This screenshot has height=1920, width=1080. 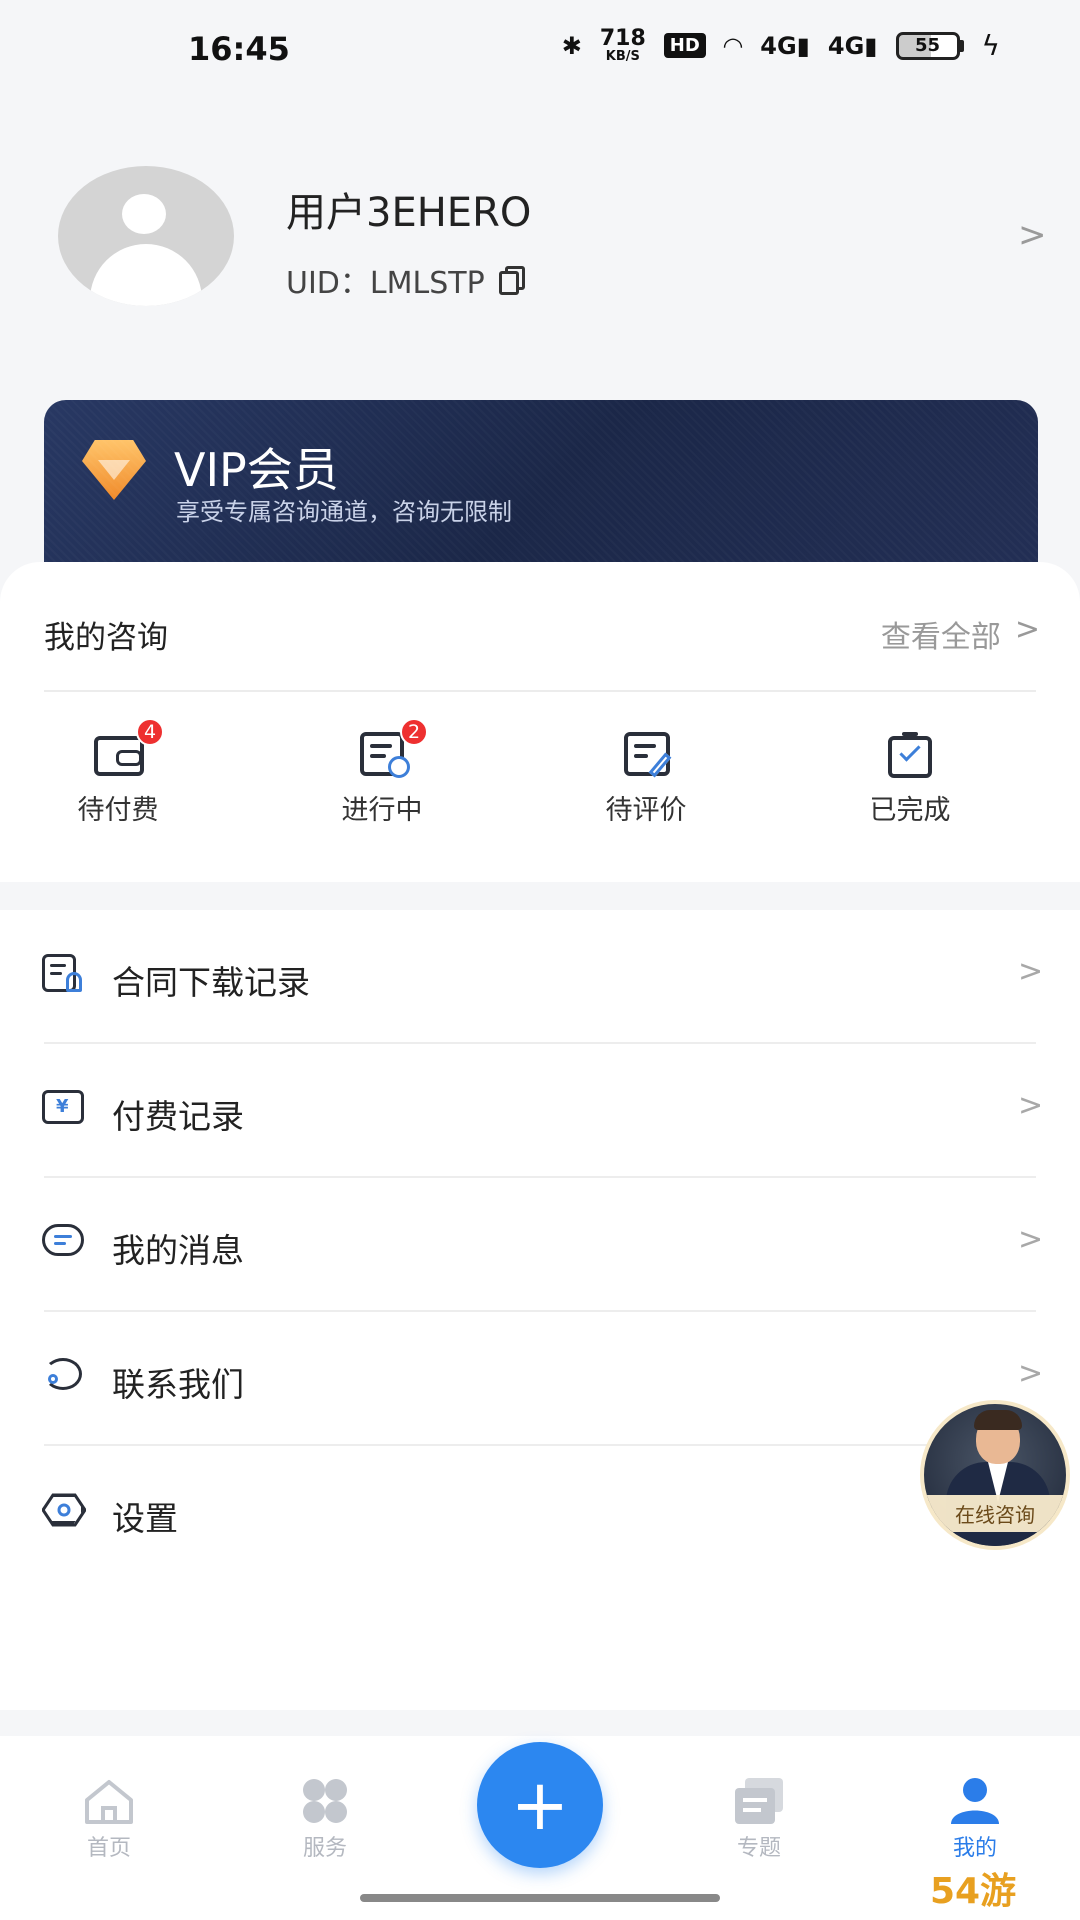 What do you see at coordinates (975, 1801) in the screenshot?
I see `profile-icon` at bounding box center [975, 1801].